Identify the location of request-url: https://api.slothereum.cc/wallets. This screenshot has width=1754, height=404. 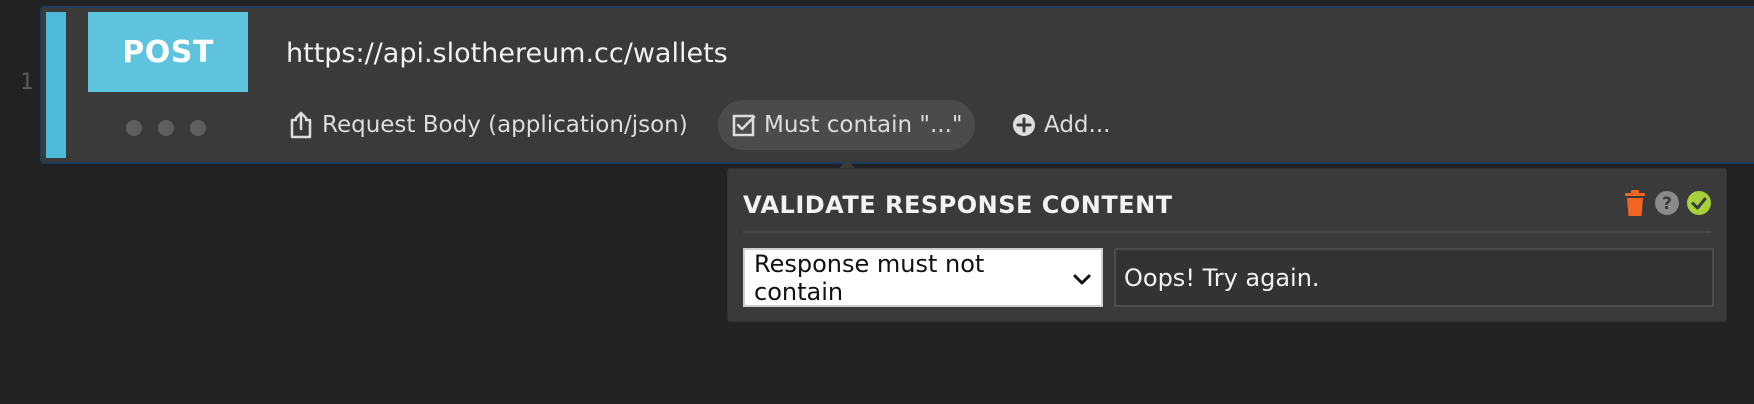
(507, 53).